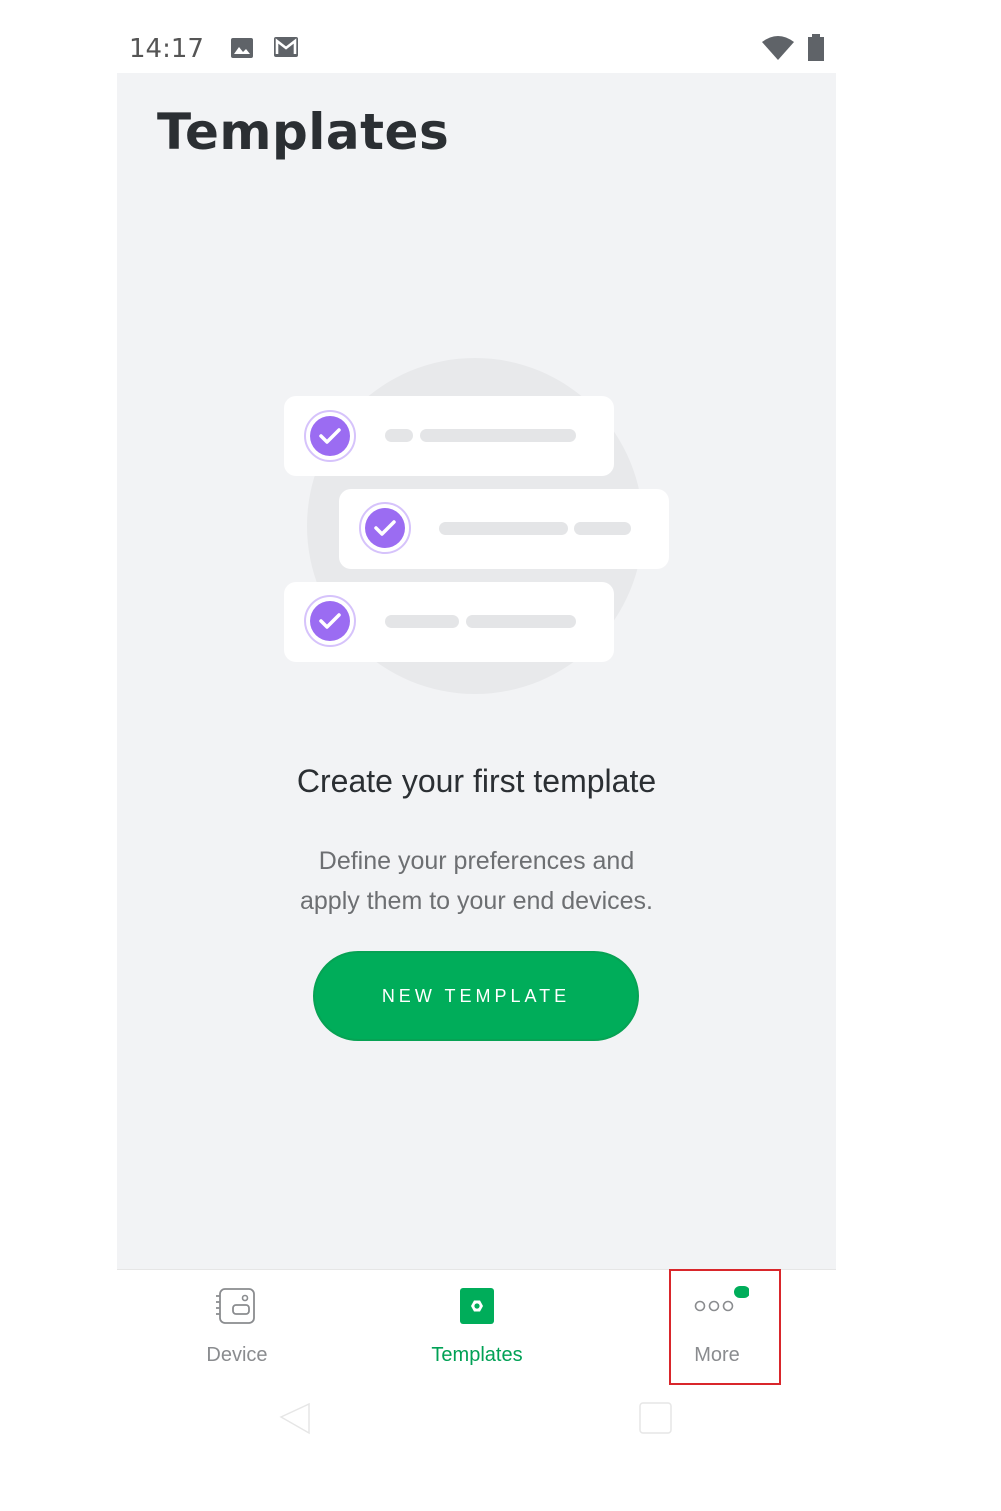  I want to click on image-icon, so click(242, 50).